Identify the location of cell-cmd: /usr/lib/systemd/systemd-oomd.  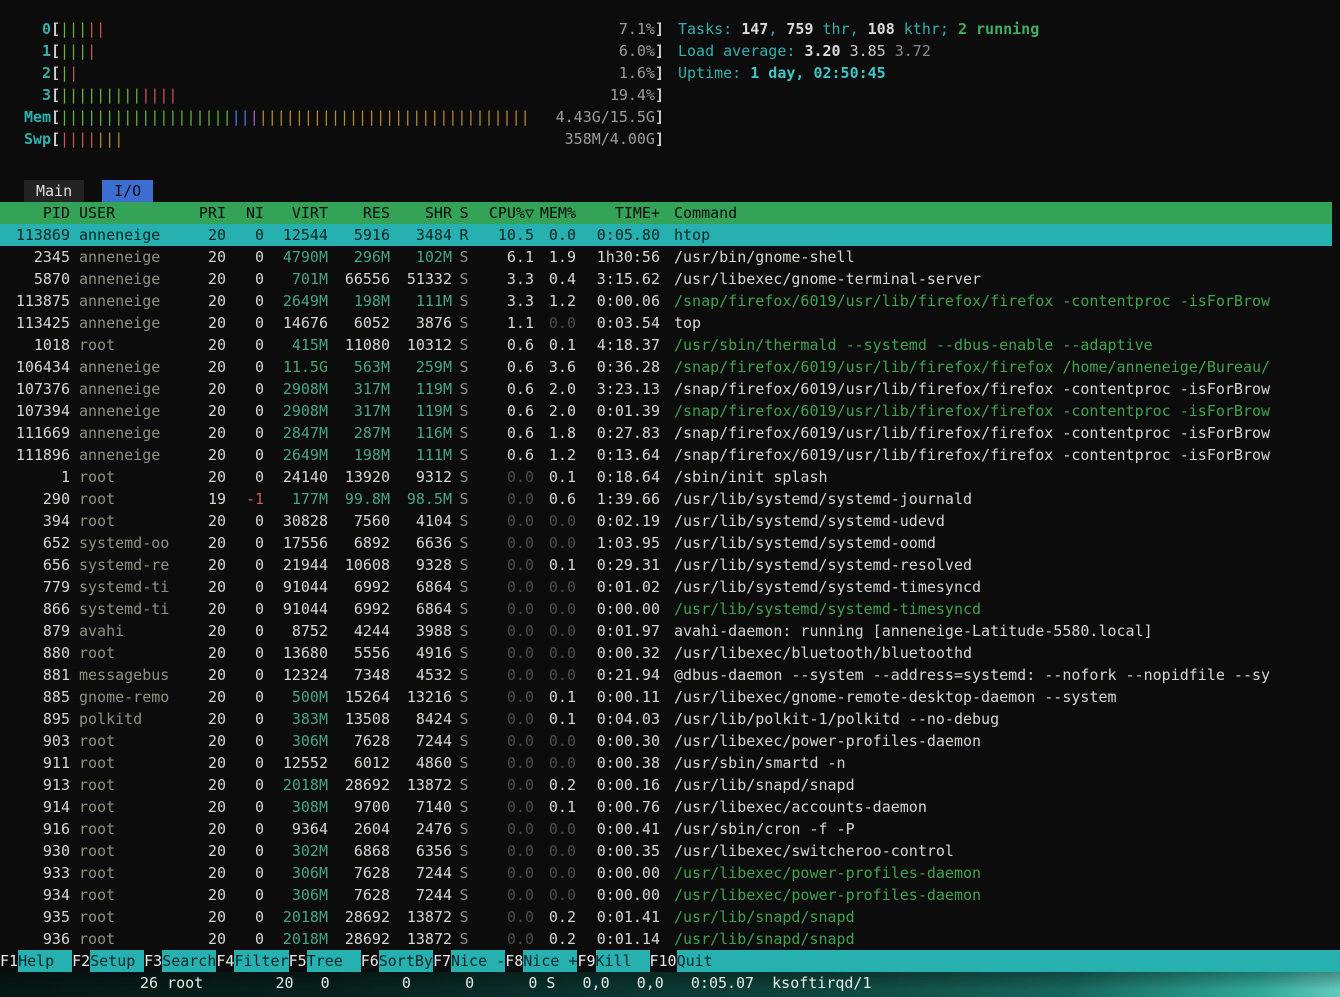
(805, 543).